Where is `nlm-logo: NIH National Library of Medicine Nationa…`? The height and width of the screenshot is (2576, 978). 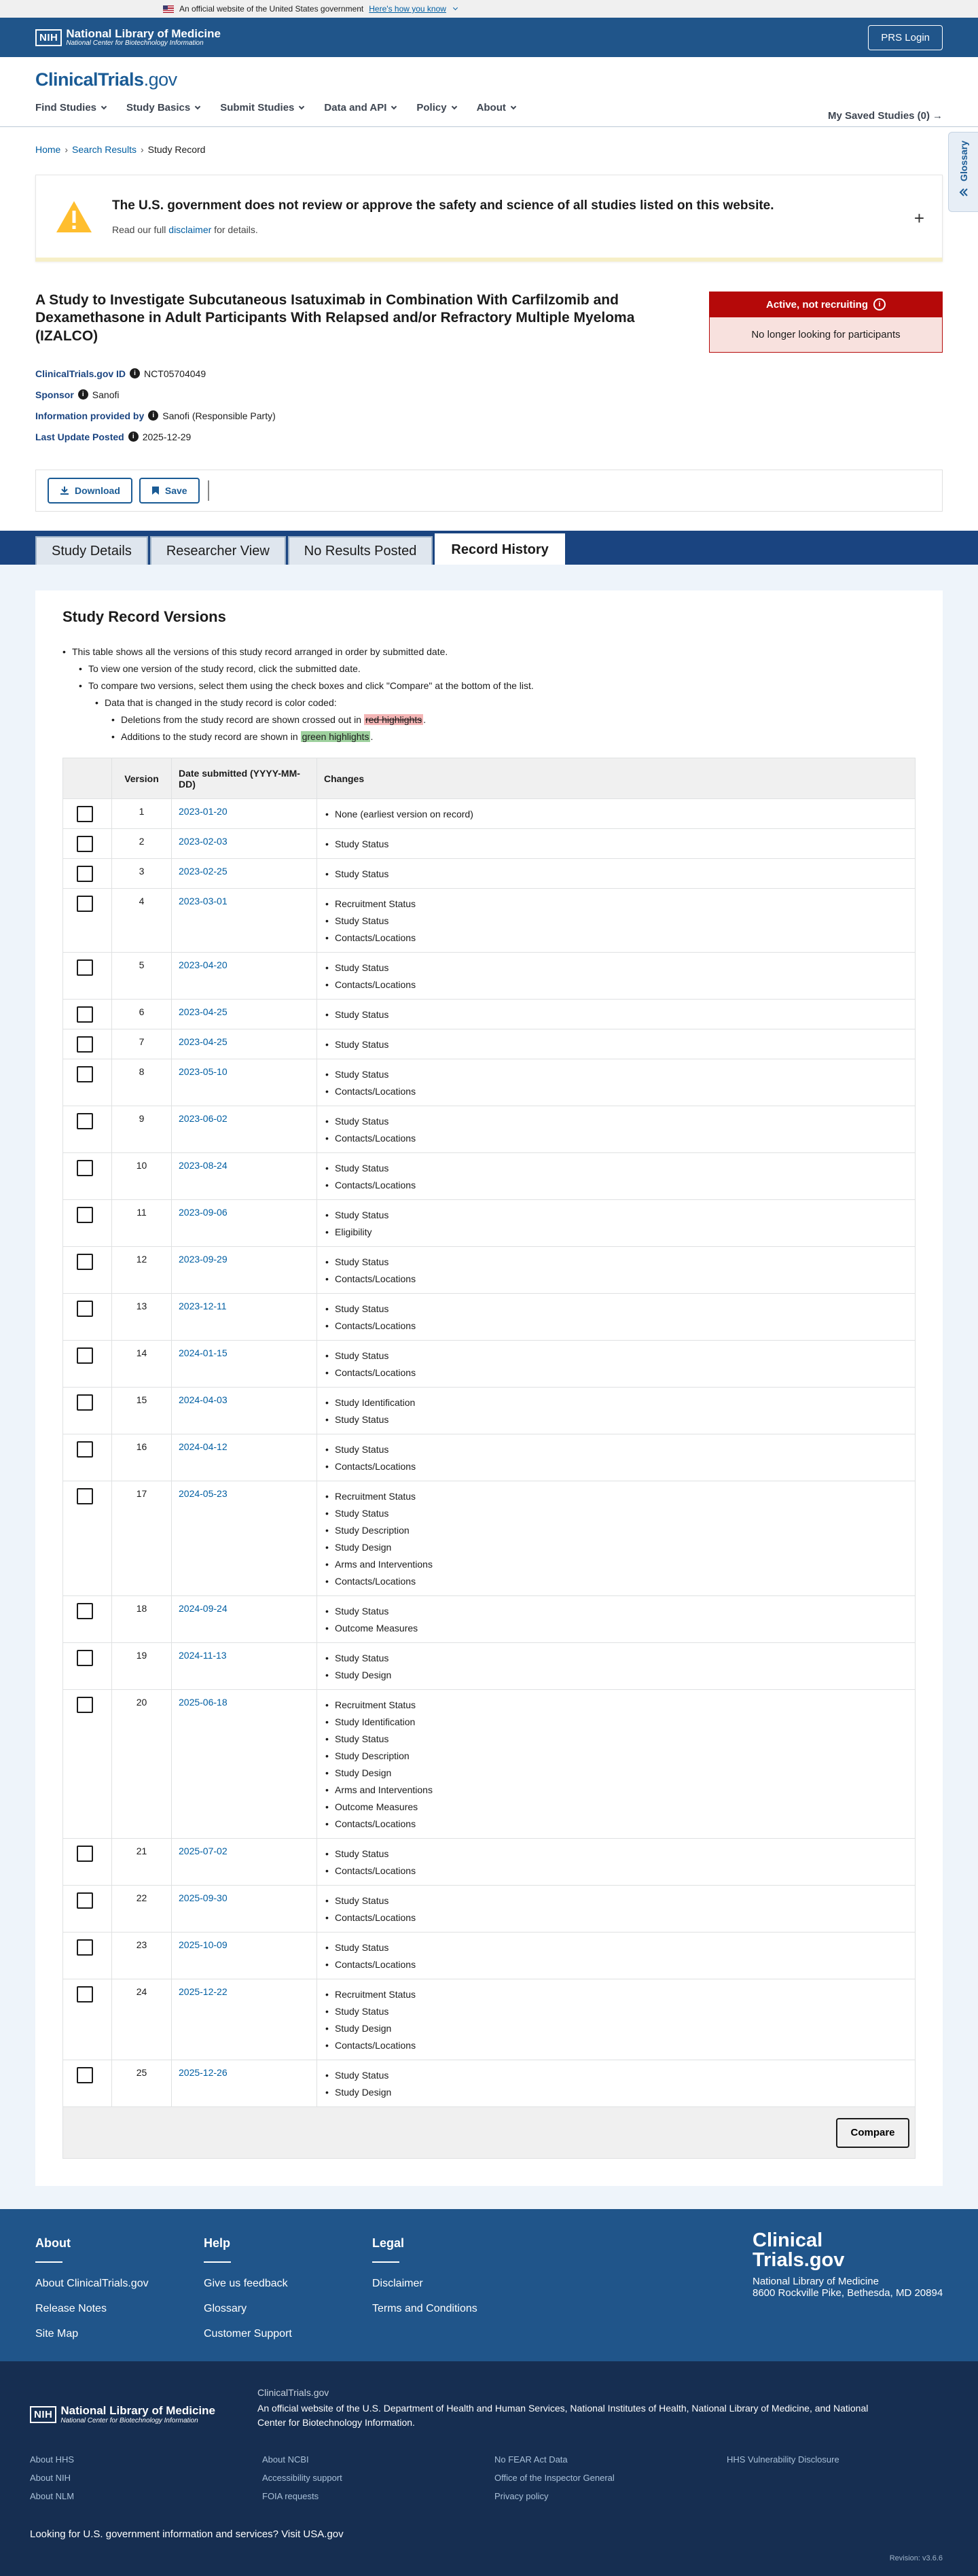
nlm-logo: NIH National Library of Medicine Nationa… is located at coordinates (128, 37).